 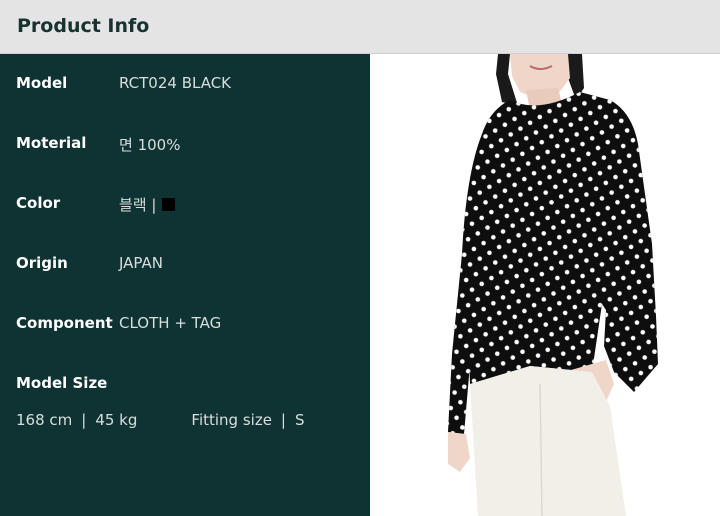 What do you see at coordinates (360, 27) in the screenshot?
I see `product-info-header: Product Info` at bounding box center [360, 27].